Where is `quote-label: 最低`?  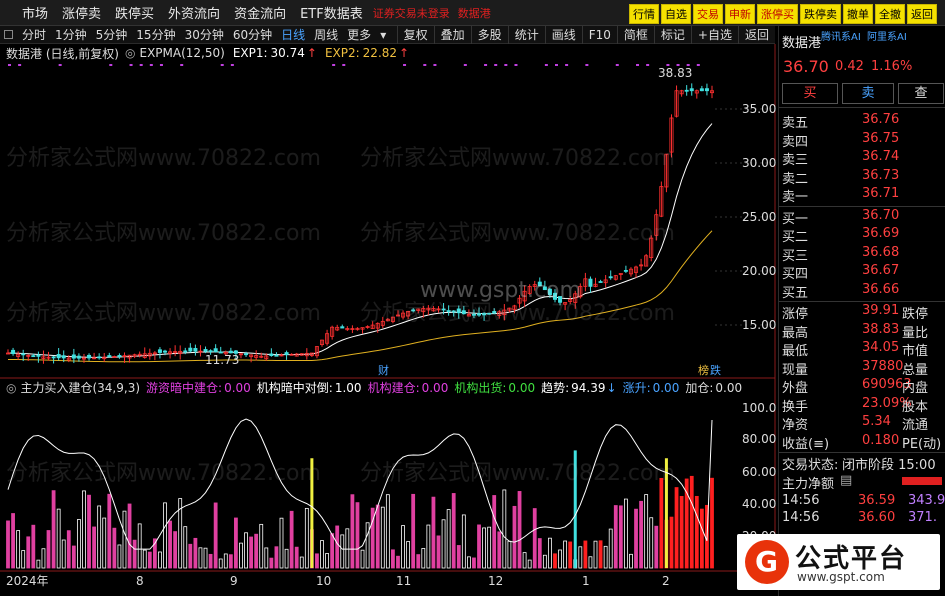 quote-label: 最低 is located at coordinates (795, 351).